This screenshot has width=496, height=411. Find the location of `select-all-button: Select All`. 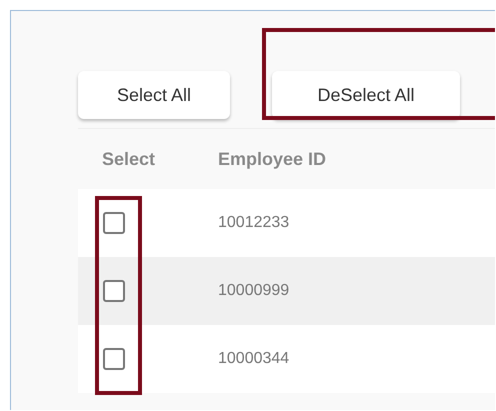

select-all-button: Select All is located at coordinates (154, 95).